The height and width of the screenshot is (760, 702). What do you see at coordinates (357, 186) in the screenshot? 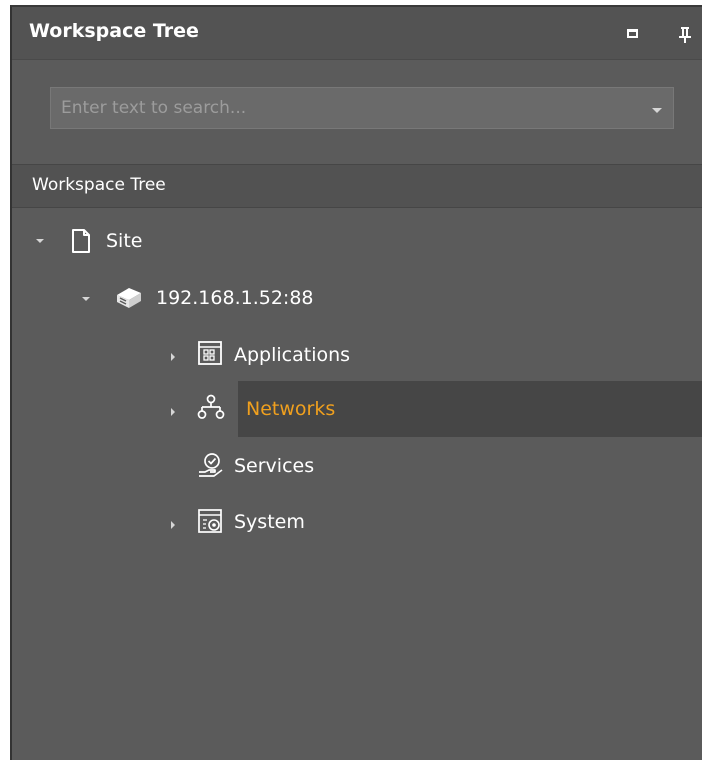
I see `tree-section-header: Workspace Tree` at bounding box center [357, 186].